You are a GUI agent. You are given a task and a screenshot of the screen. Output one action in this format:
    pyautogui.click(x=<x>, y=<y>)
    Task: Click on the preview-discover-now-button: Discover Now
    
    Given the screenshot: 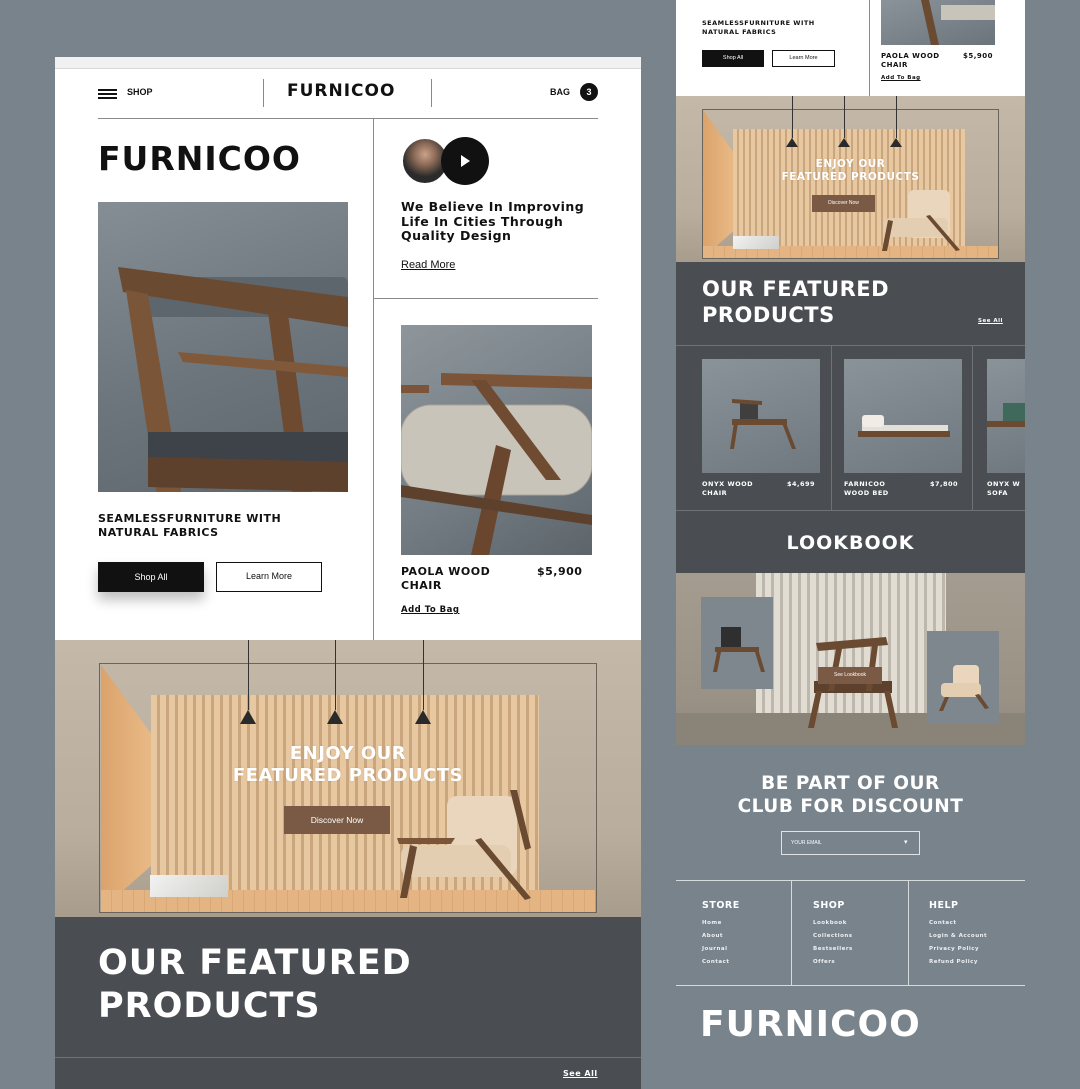 What is the action you would take?
    pyautogui.click(x=843, y=203)
    